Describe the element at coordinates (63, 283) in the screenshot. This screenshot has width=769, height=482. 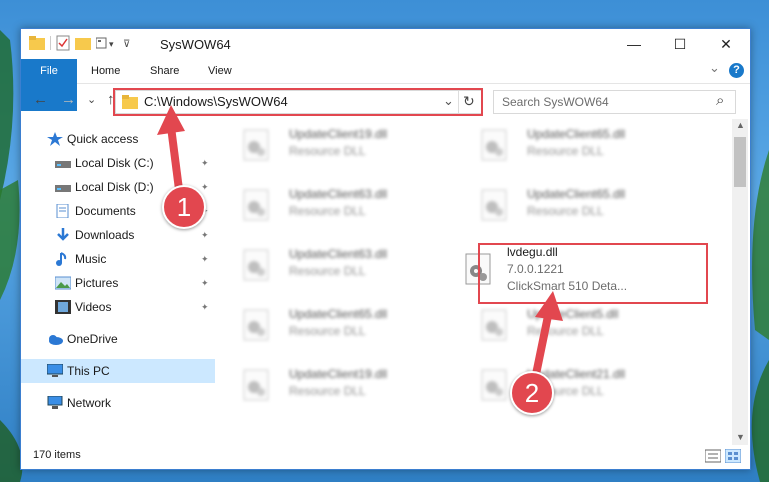
I see `pictures-icon` at that location.